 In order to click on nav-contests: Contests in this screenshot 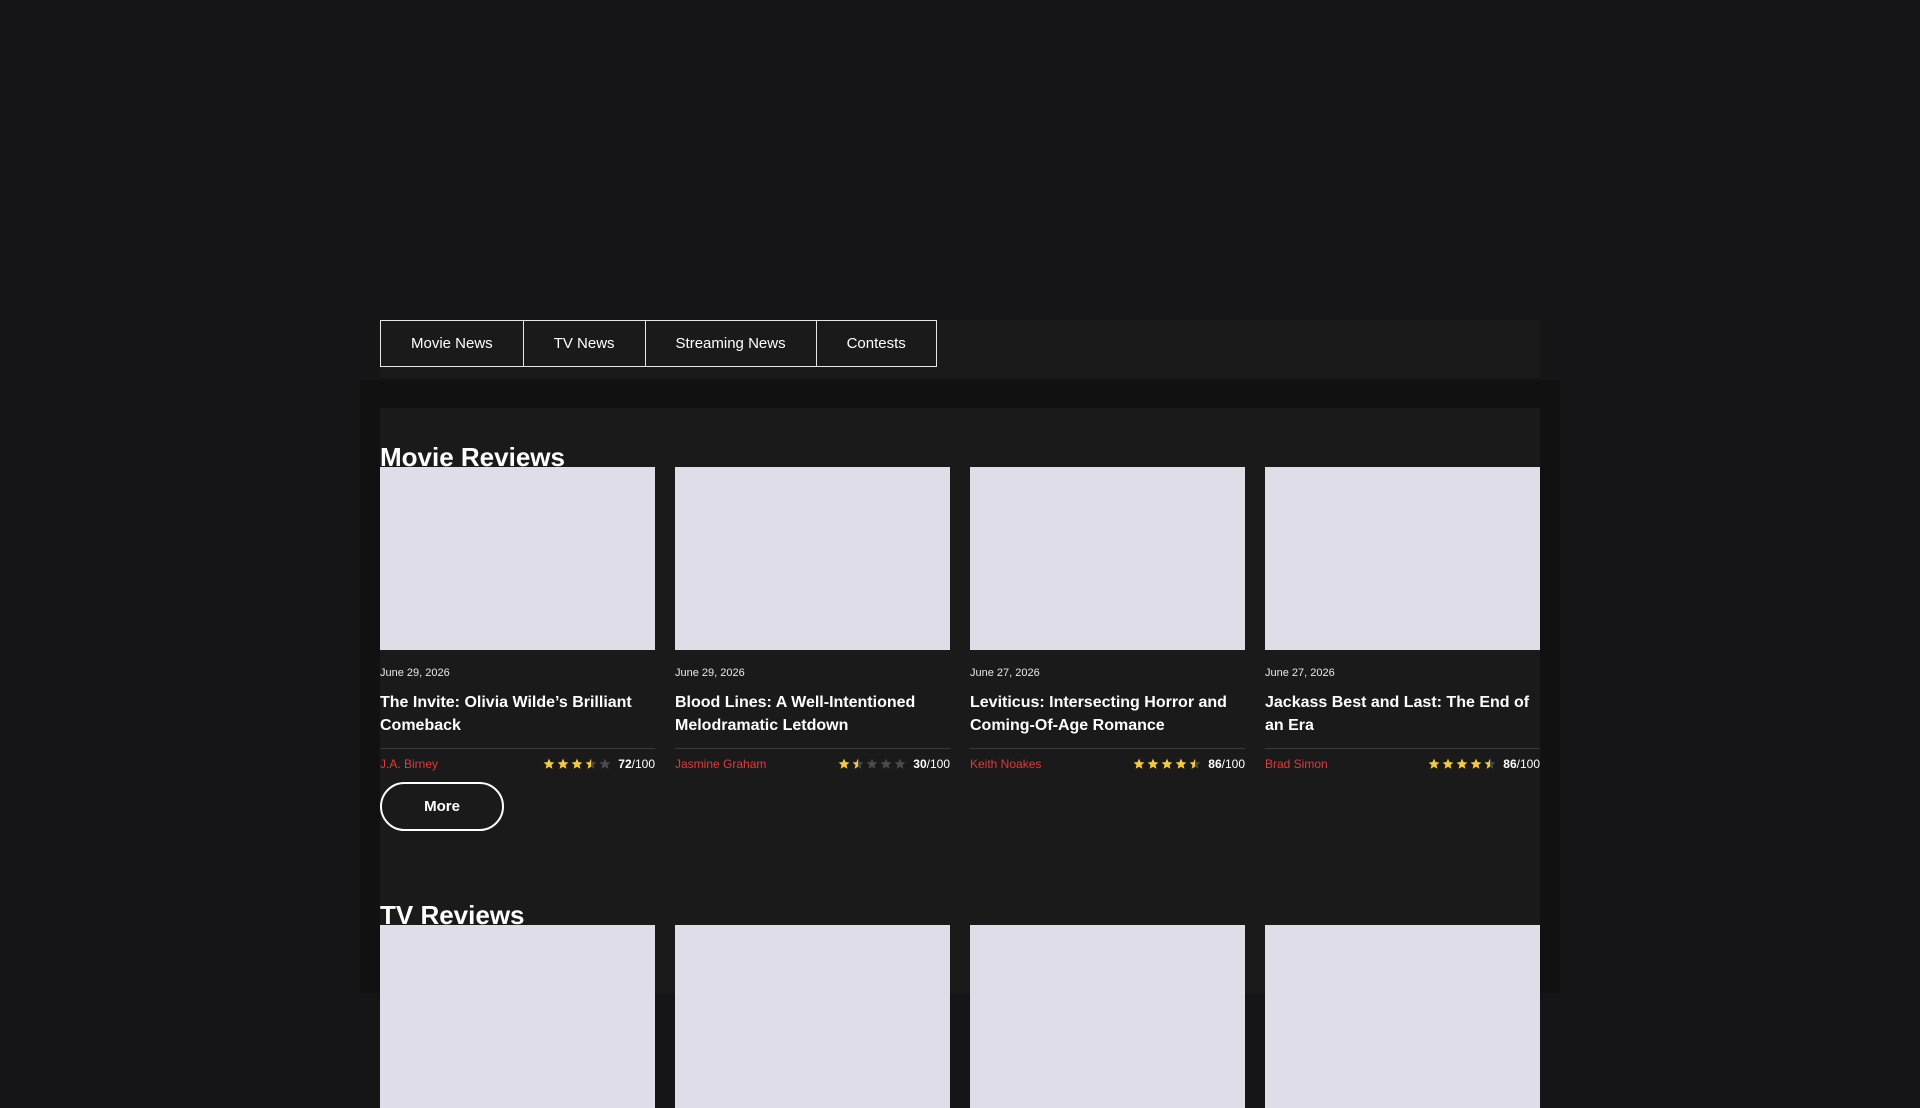, I will do `click(876, 343)`.